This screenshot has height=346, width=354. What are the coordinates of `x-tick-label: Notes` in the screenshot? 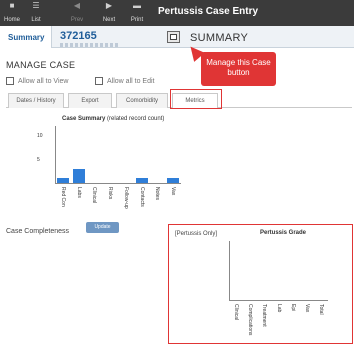 It's located at (157, 194).